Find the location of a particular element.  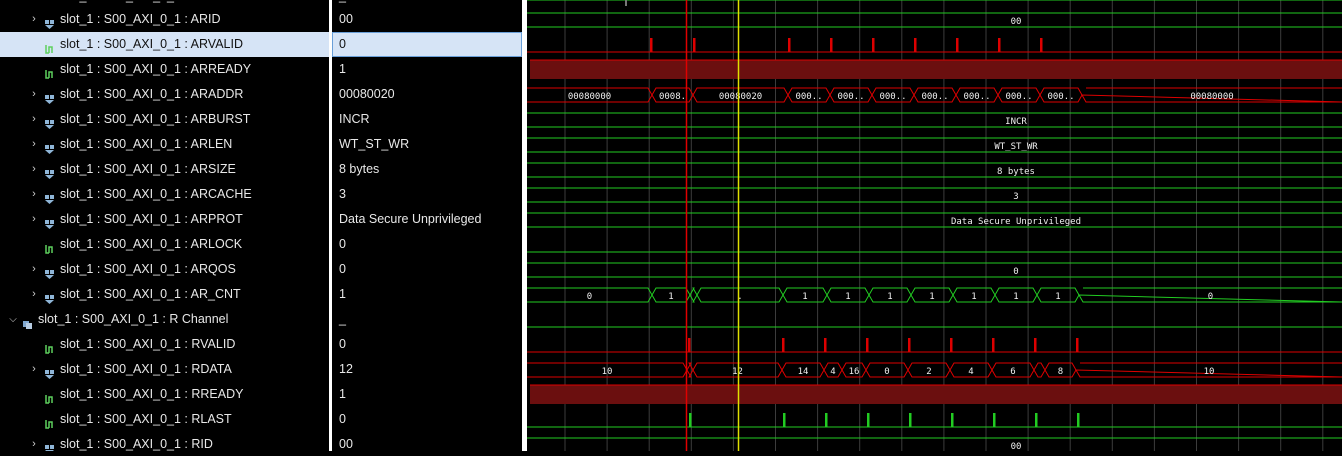

signal-value: INCR is located at coordinates (427, 119).